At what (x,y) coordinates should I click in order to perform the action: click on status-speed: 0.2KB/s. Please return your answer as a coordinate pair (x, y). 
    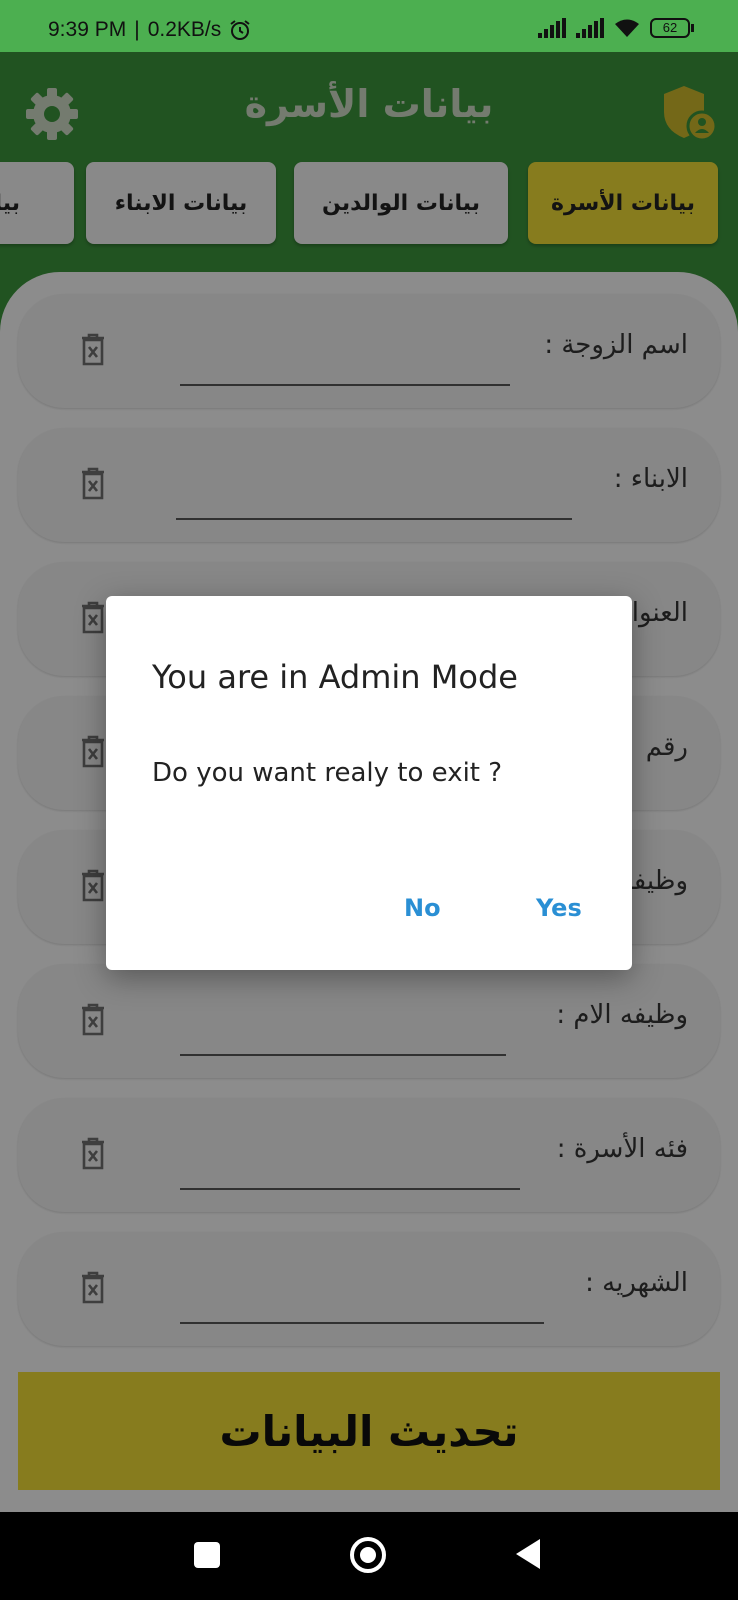
    Looking at the image, I should click on (184, 29).